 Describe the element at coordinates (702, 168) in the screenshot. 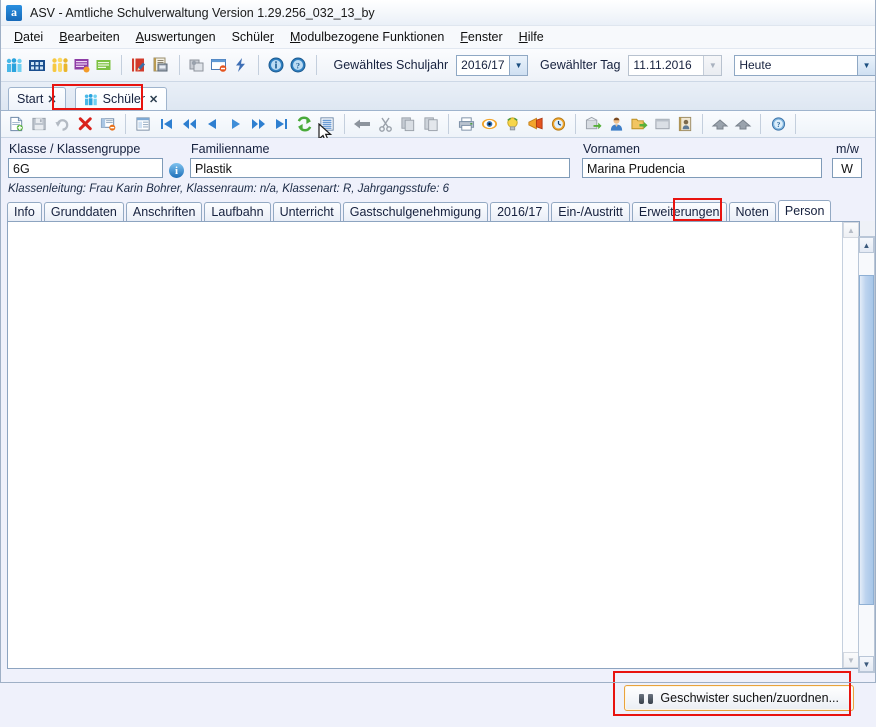

I see `firstname-input: Marina Prudencia` at that location.